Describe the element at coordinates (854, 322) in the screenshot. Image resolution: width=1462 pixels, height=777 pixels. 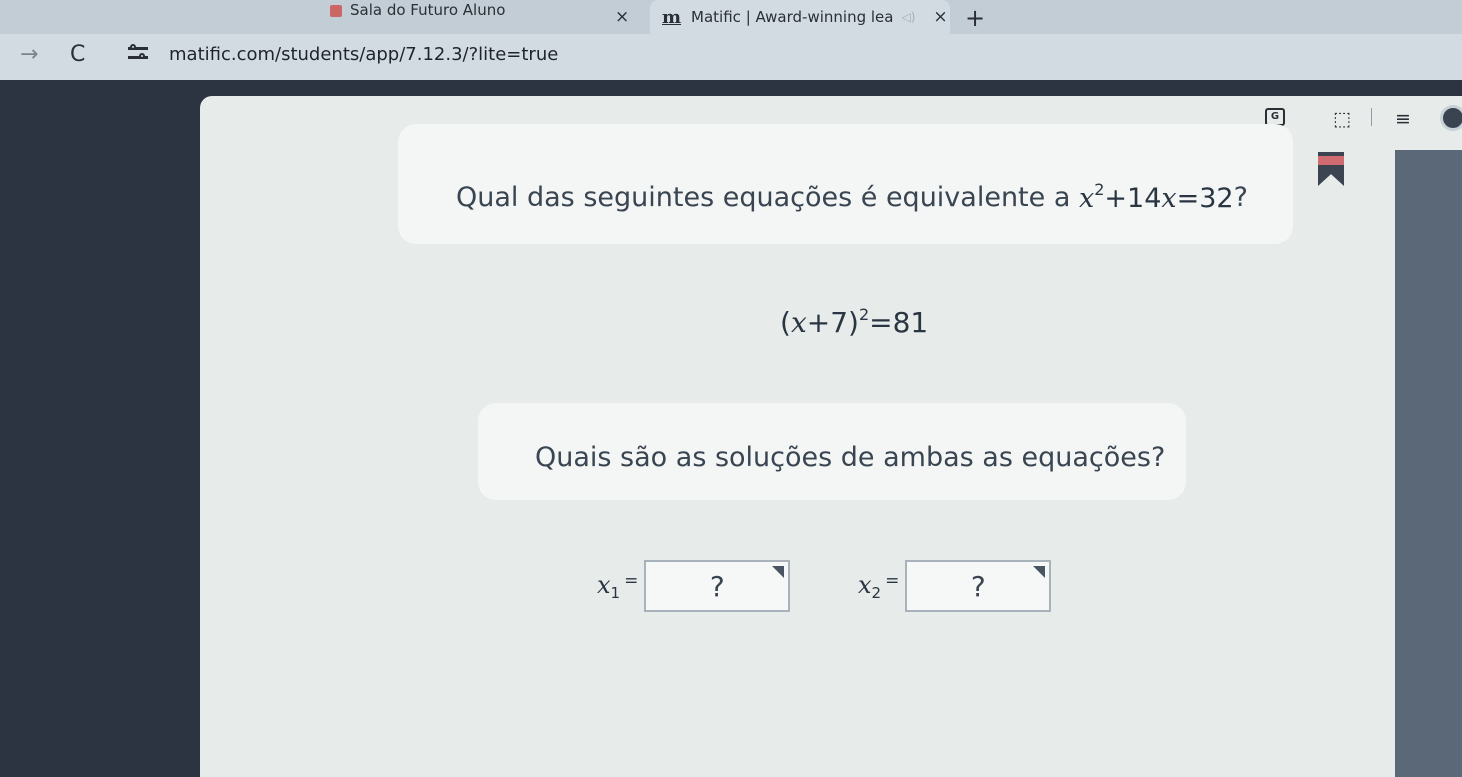
I see `equation: (x+7)2=81` at that location.